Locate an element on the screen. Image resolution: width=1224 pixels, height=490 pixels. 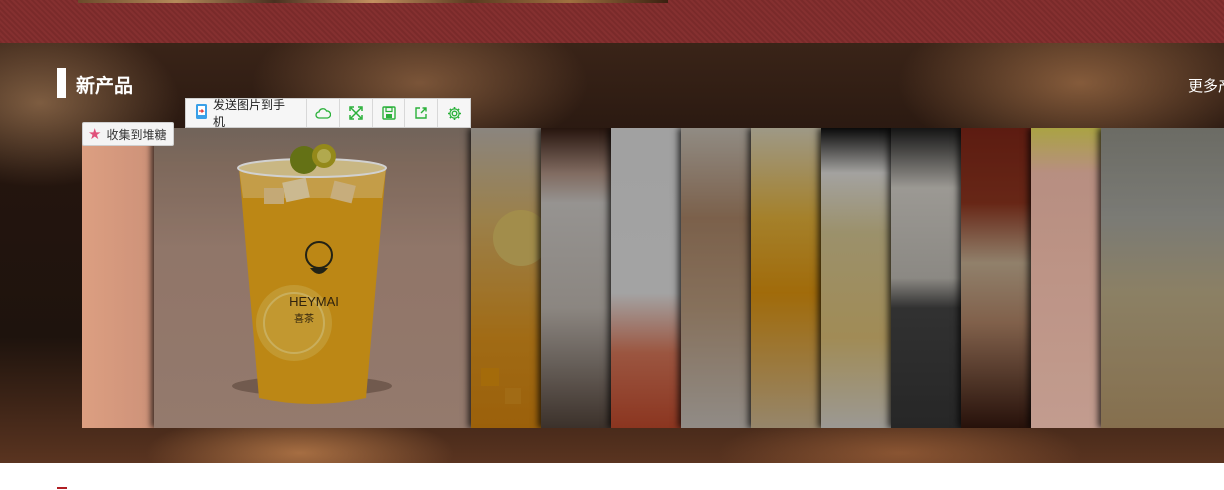
section-title: 新产品 is located at coordinates (105, 86).